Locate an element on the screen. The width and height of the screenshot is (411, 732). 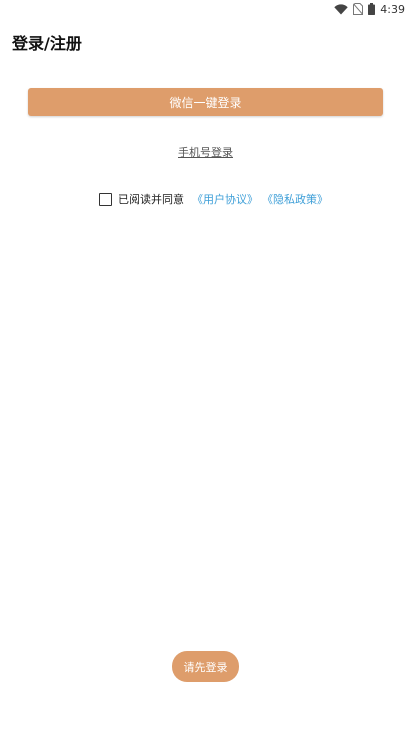
phone-login-link: 手机号登录 is located at coordinates (205, 152).